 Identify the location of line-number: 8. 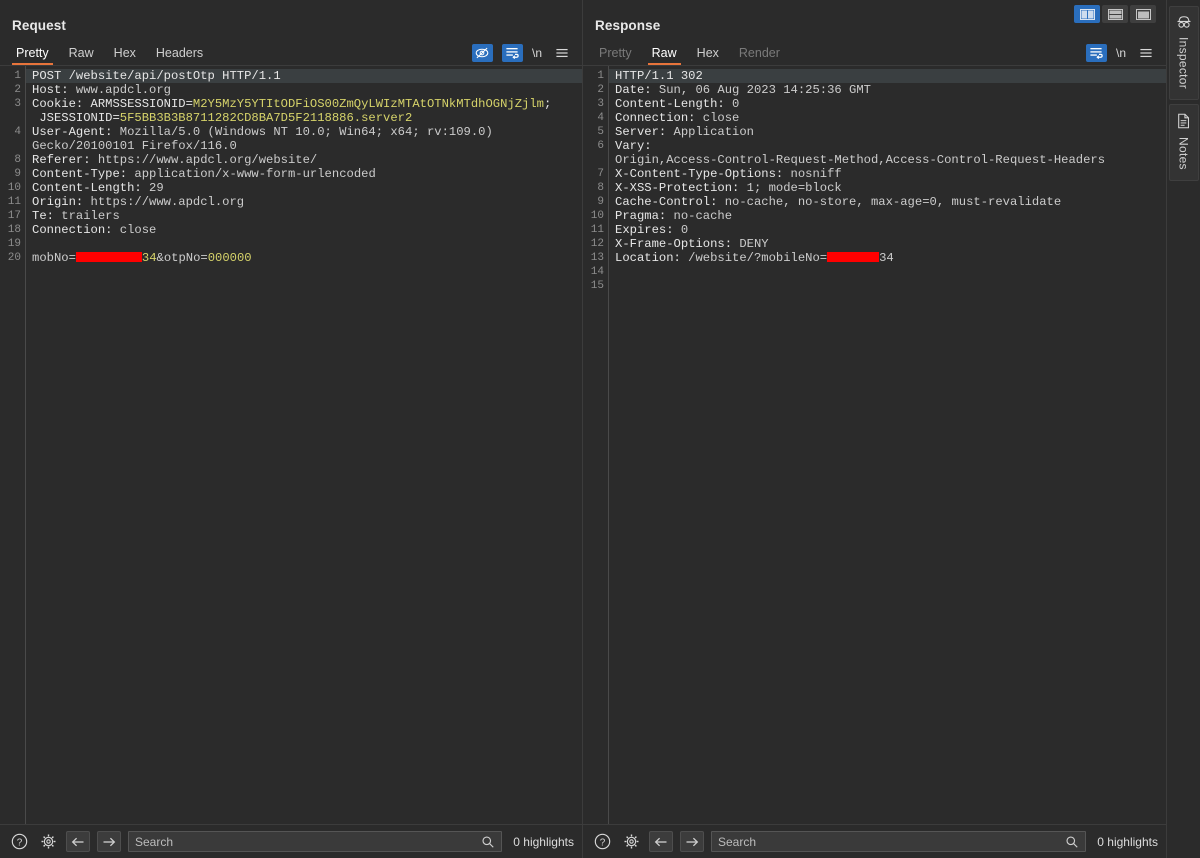
(17, 160).